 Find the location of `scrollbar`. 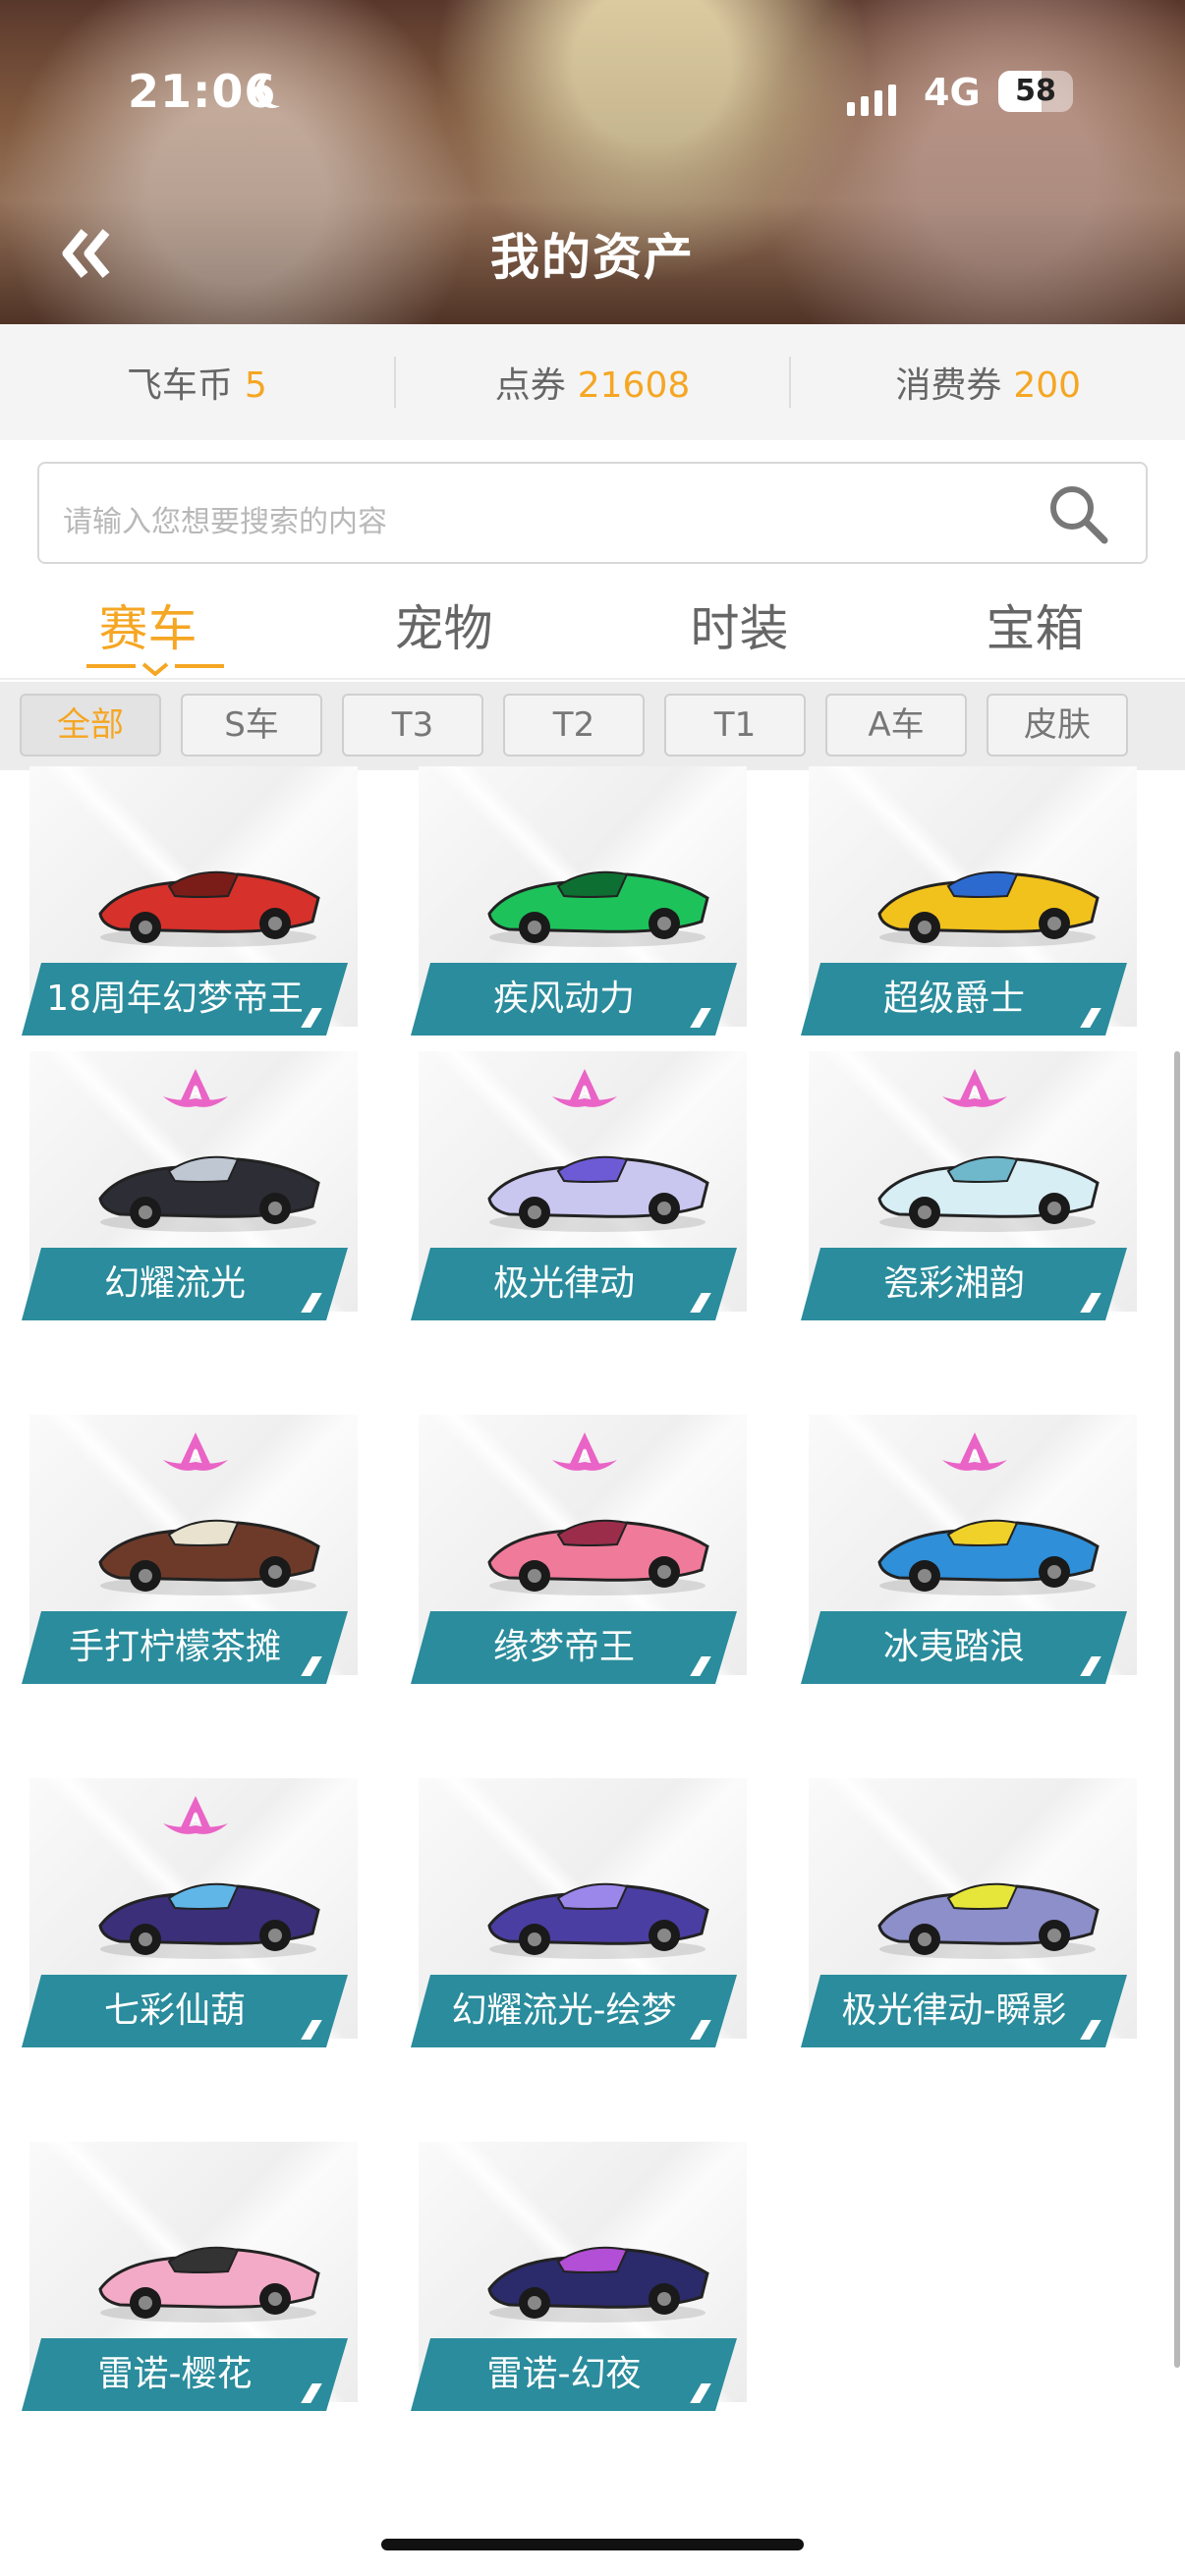

scrollbar is located at coordinates (1177, 1709).